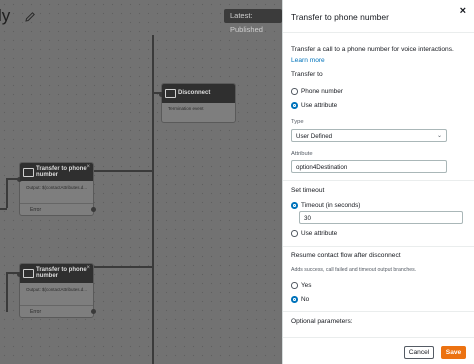  What do you see at coordinates (306, 285) in the screenshot?
I see `radio-label: Yes` at bounding box center [306, 285].